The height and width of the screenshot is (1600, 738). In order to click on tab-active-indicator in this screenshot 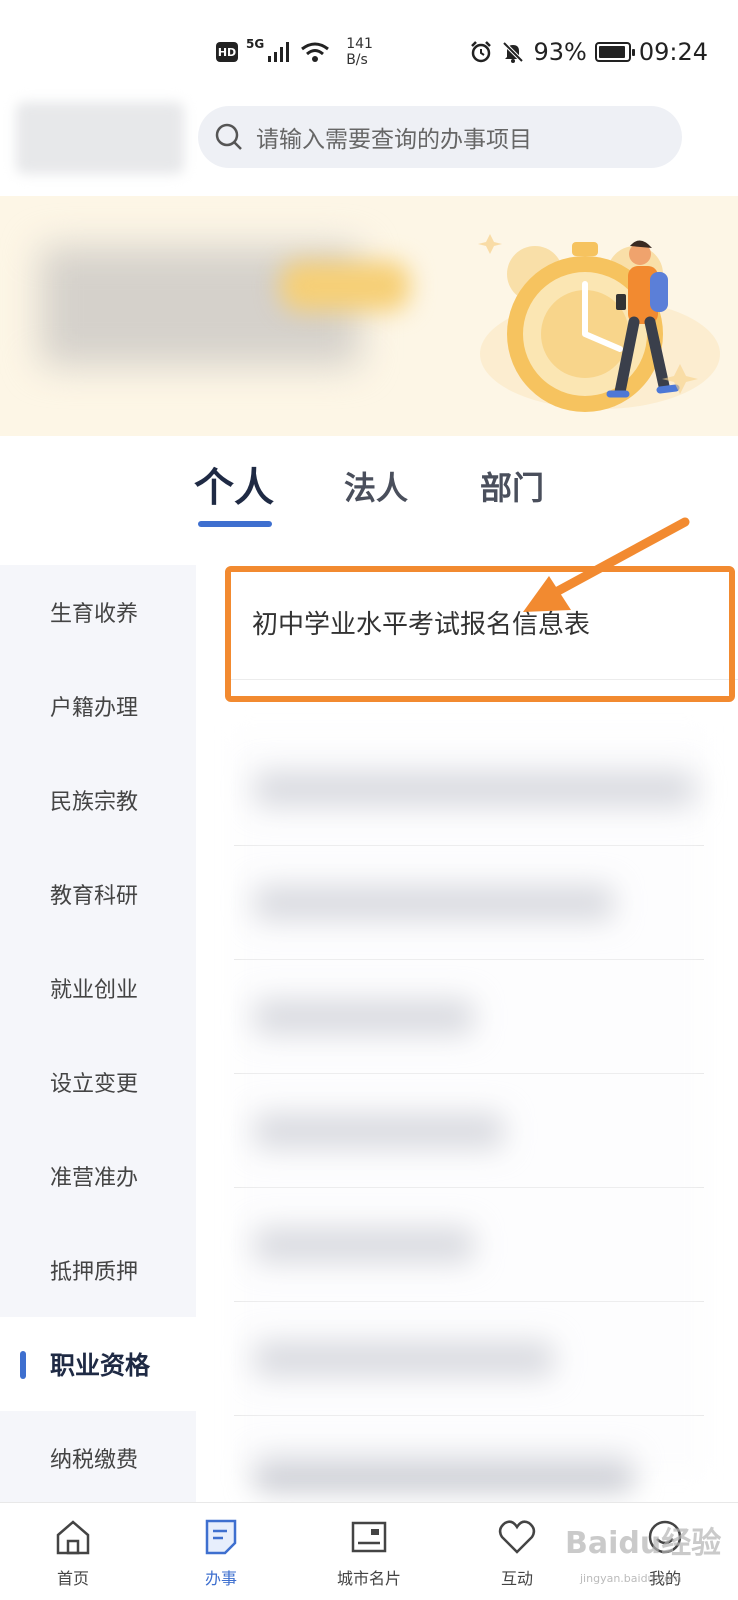, I will do `click(235, 524)`.